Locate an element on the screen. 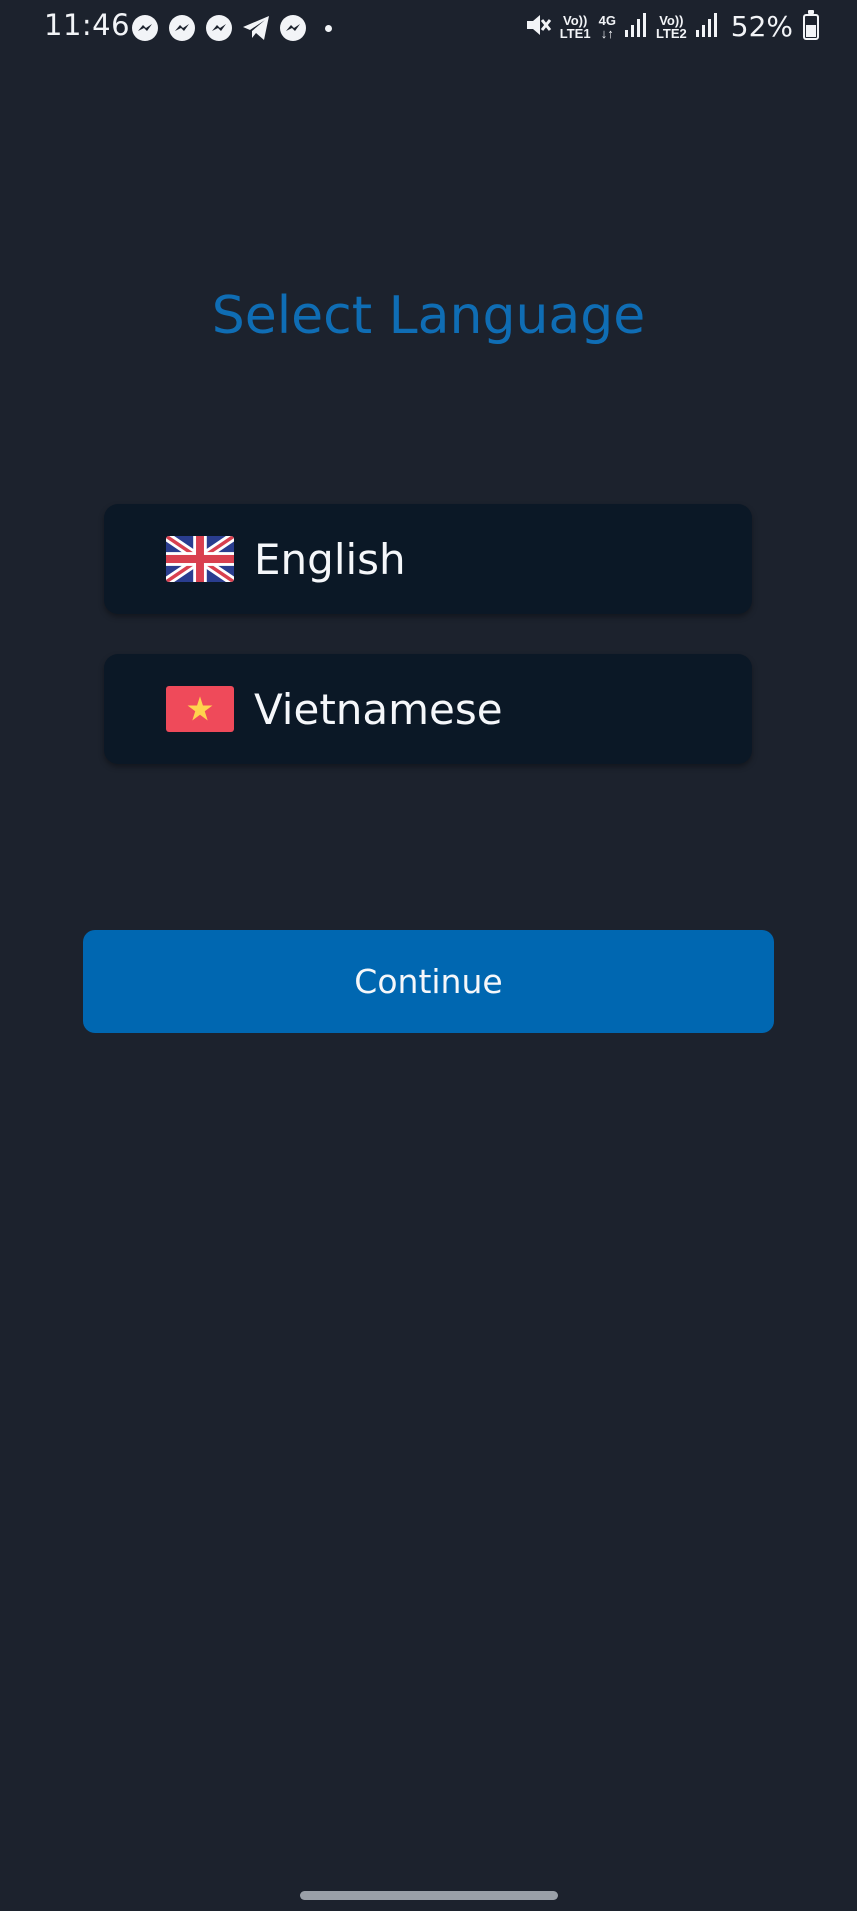  language-label-english: English is located at coordinates (330, 559).